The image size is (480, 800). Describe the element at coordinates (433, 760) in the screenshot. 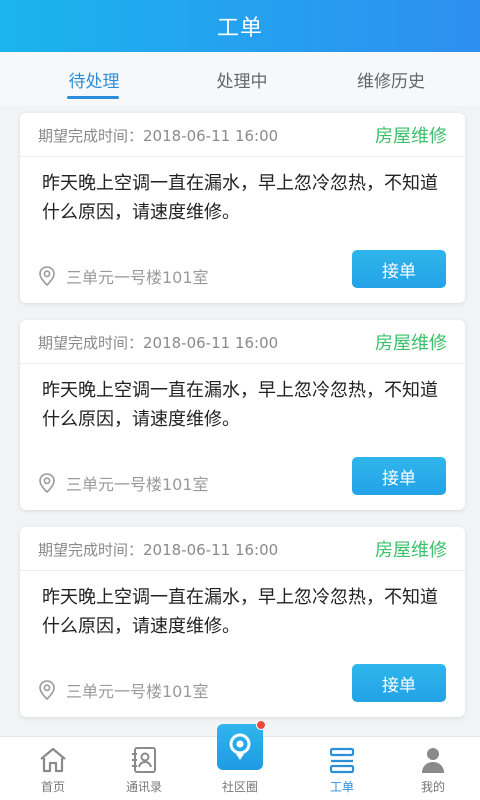

I see `profile-icon` at that location.